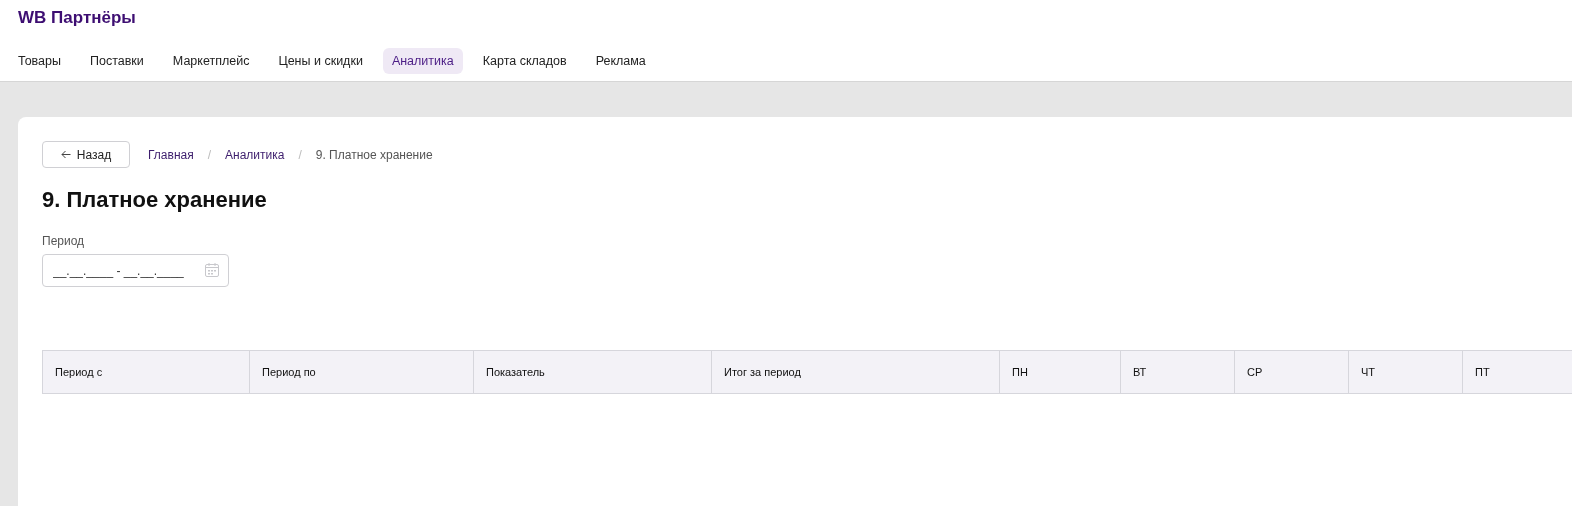 Image resolution: width=1572 pixels, height=506 pixels. I want to click on column-header: Итог за период, so click(855, 372).